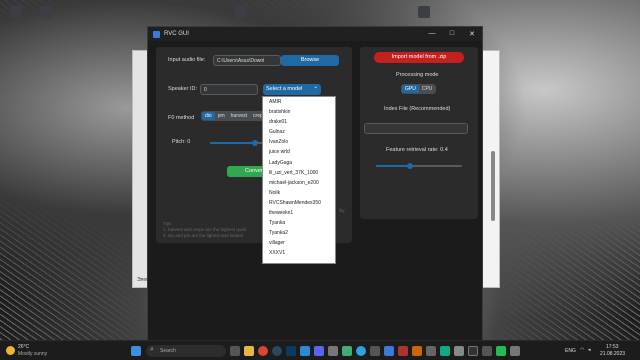 This screenshot has width=640, height=360. Describe the element at coordinates (23, 347) in the screenshot. I see `weather-temperature: 26°C` at that location.